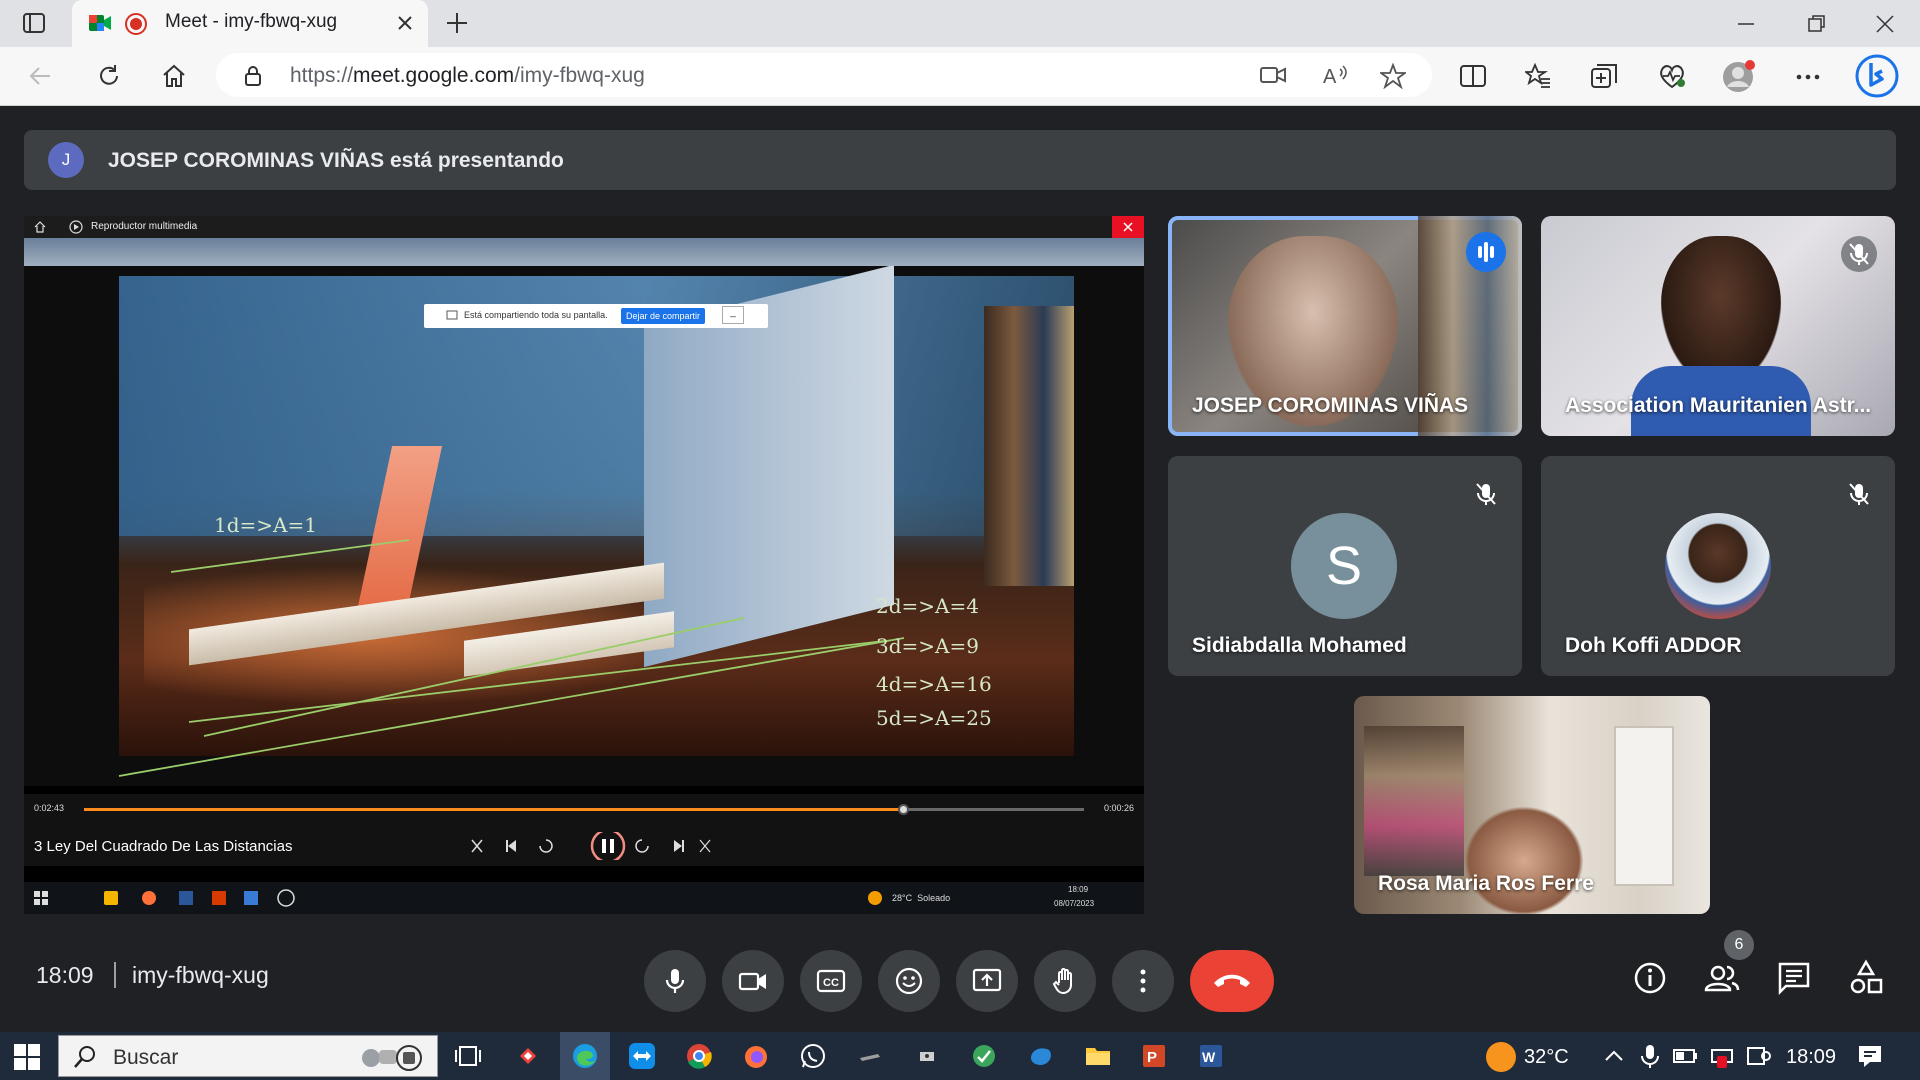 The width and height of the screenshot is (1920, 1080). What do you see at coordinates (1817, 24) in the screenshot?
I see `restore-window-icon` at bounding box center [1817, 24].